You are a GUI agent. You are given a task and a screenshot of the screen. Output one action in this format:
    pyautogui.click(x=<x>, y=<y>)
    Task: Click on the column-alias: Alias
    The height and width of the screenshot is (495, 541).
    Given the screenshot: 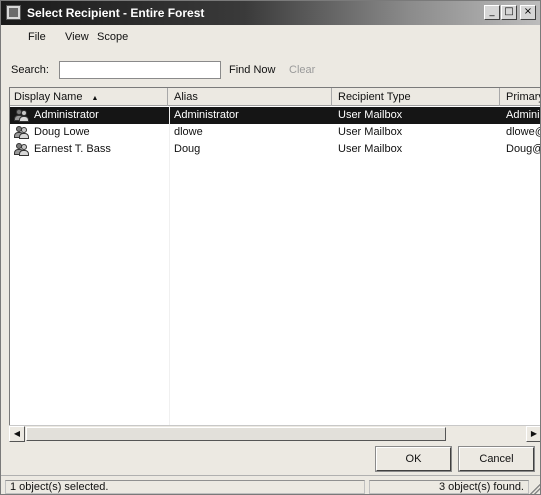 What is the action you would take?
    pyautogui.click(x=251, y=97)
    